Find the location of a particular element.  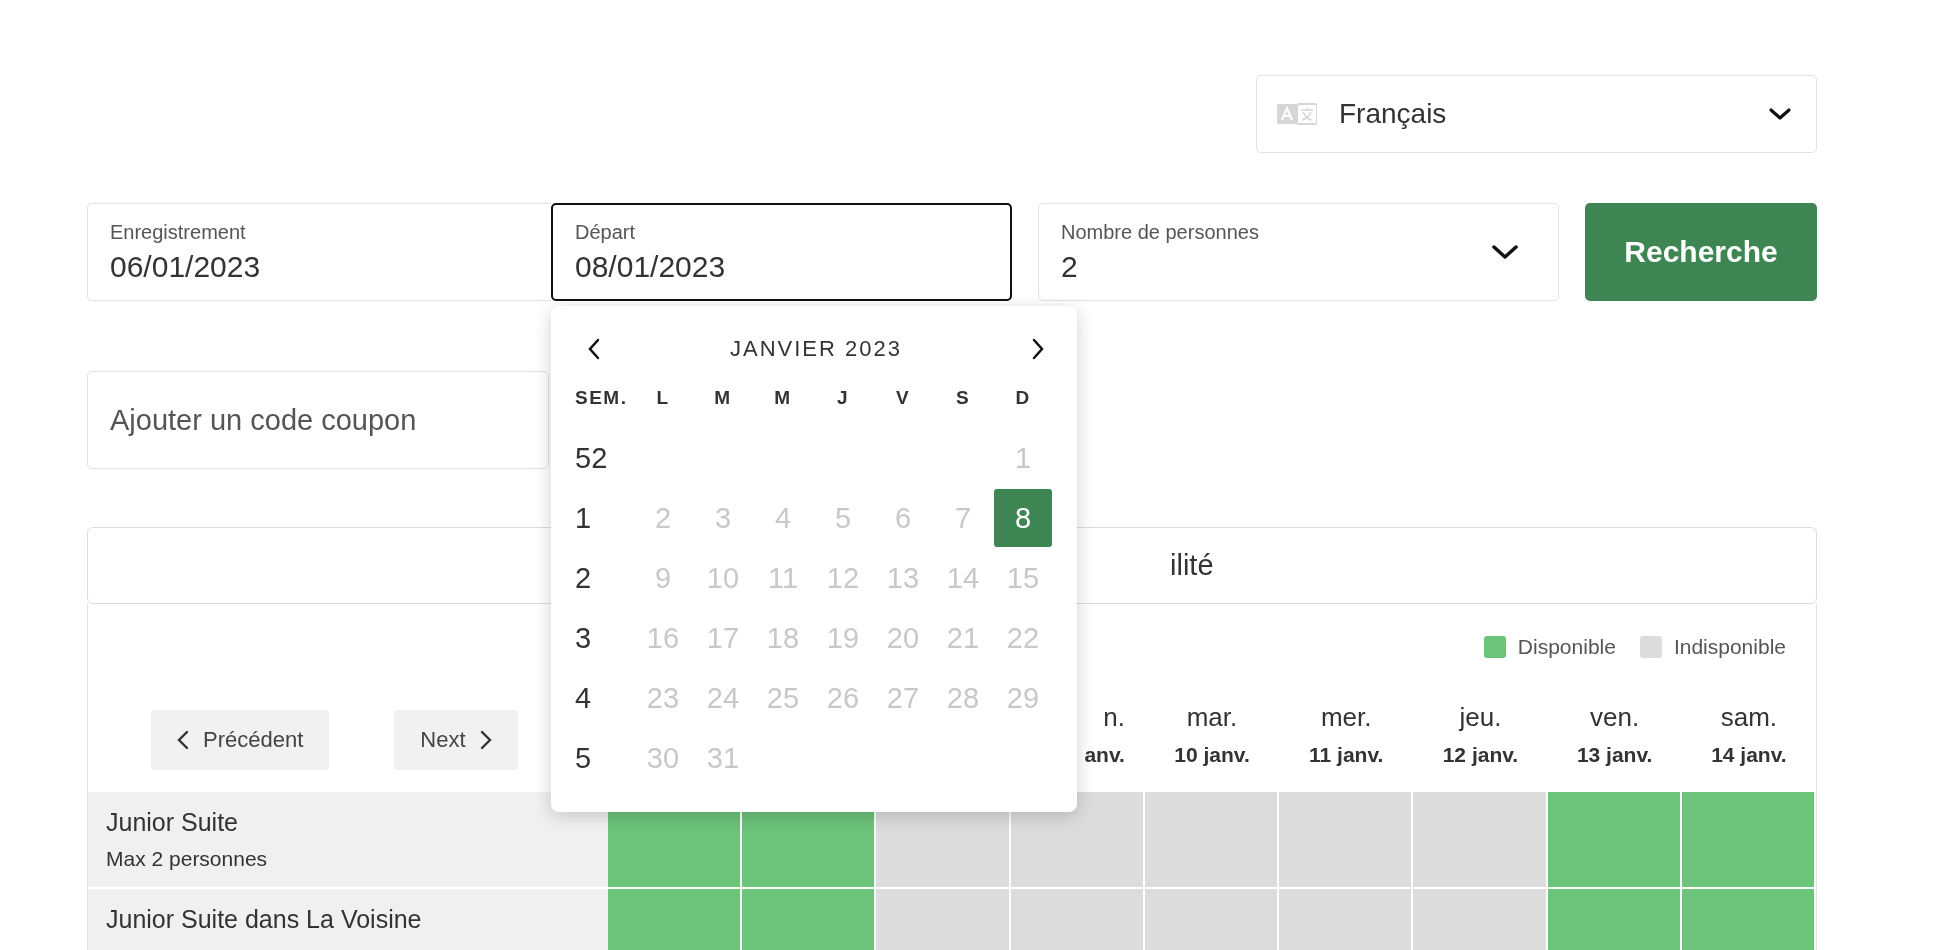

weekday-header: V is located at coordinates (903, 398).